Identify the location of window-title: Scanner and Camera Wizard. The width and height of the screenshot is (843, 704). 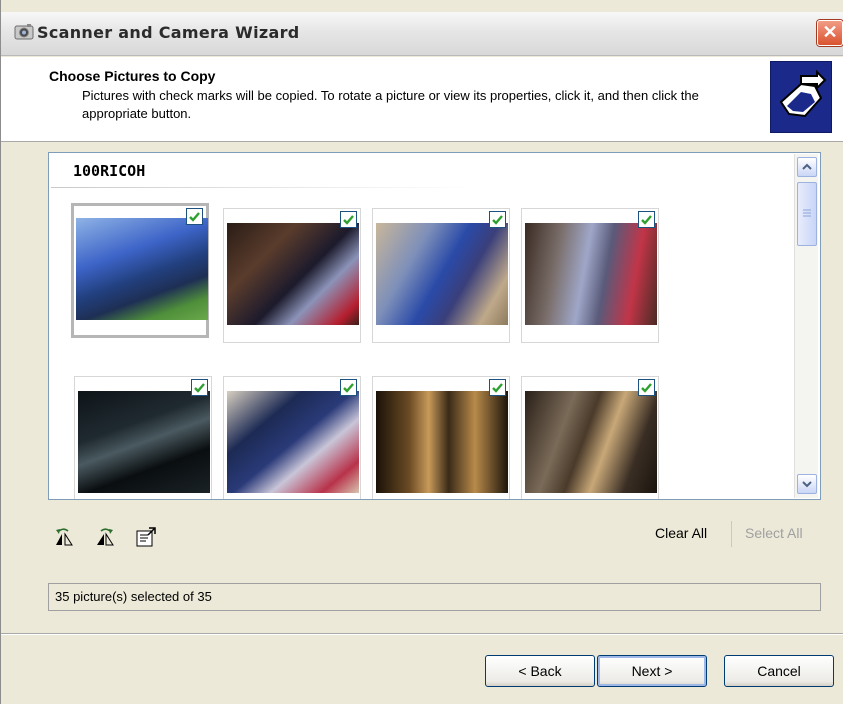
(168, 32).